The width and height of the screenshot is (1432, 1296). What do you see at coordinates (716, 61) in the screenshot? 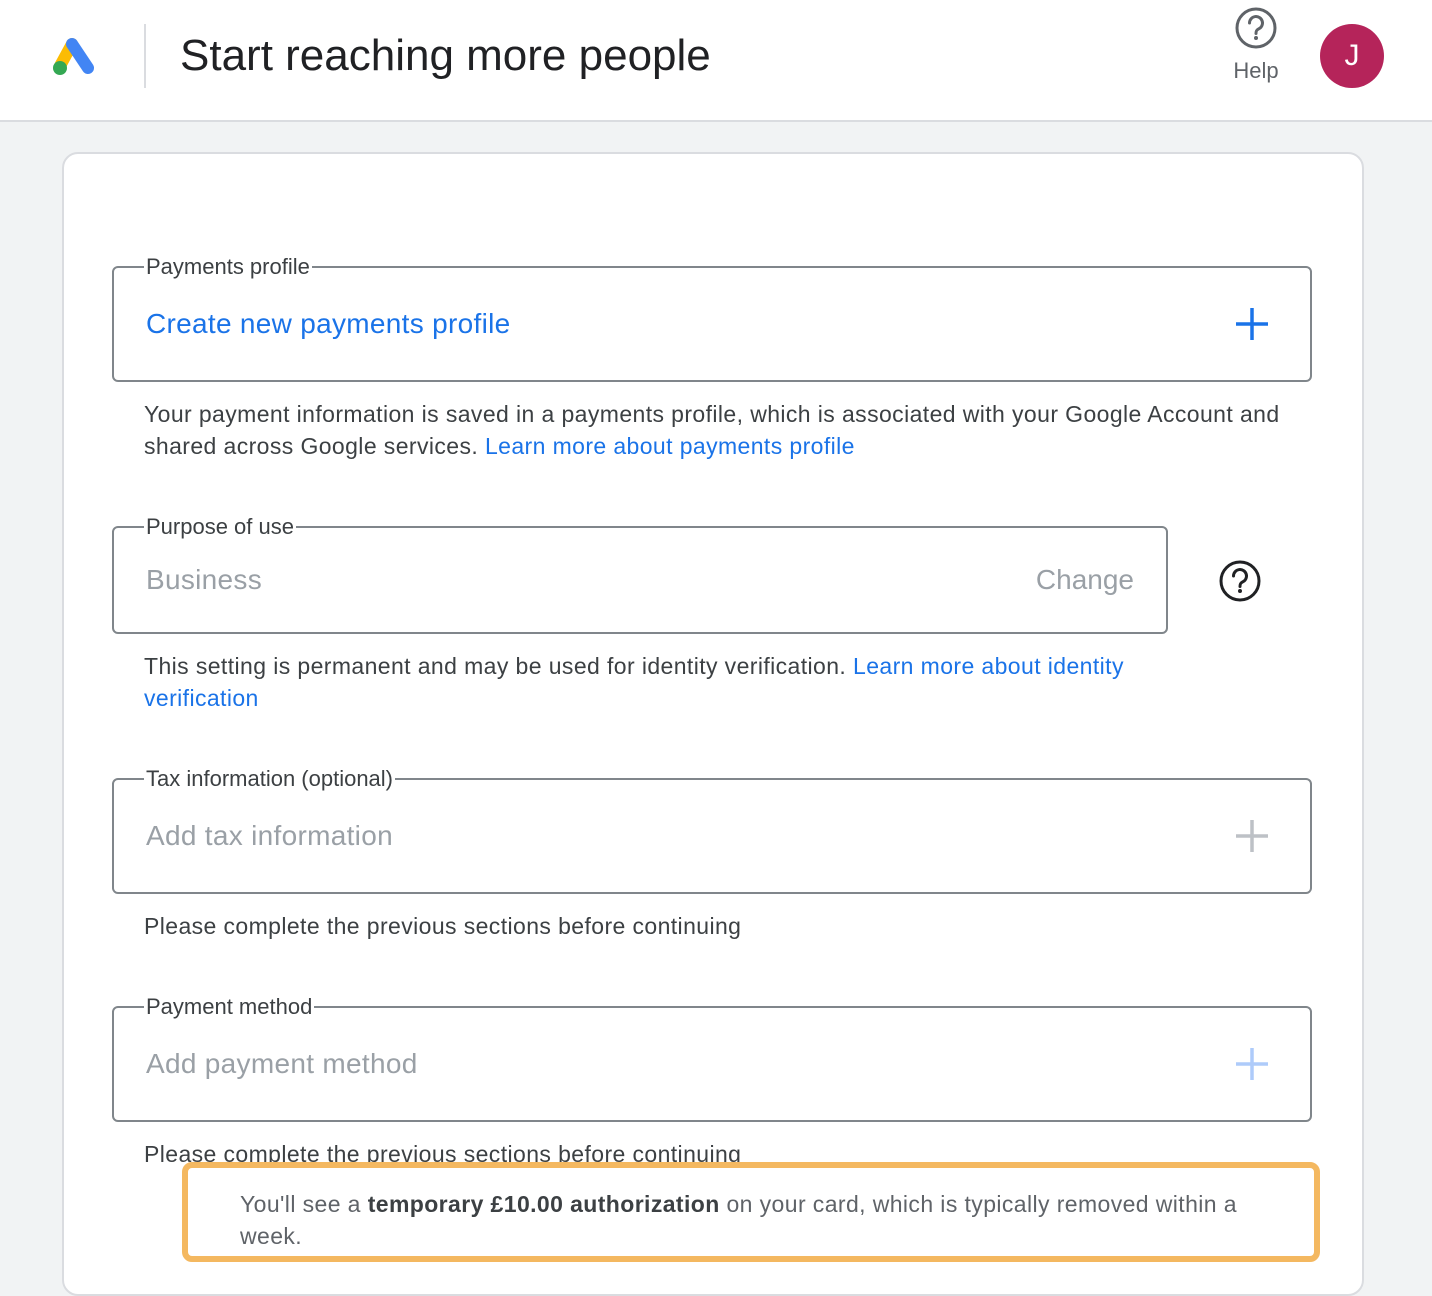
I see `top-bar: Start reaching more people Help J` at bounding box center [716, 61].